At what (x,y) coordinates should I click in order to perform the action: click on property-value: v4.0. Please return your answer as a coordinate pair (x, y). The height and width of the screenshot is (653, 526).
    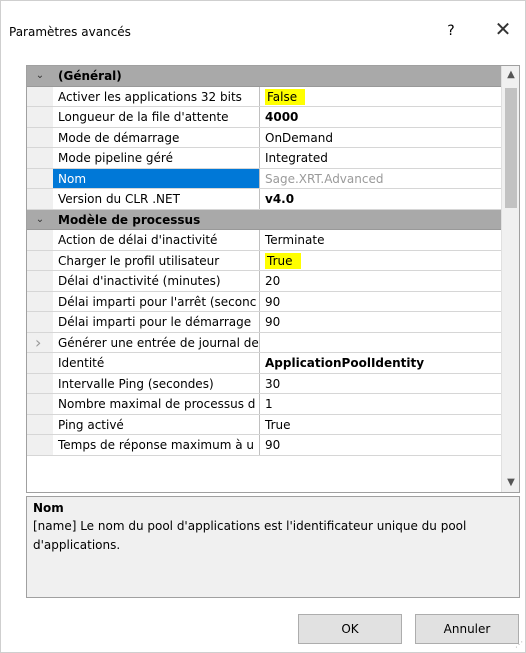
    Looking at the image, I should click on (381, 199).